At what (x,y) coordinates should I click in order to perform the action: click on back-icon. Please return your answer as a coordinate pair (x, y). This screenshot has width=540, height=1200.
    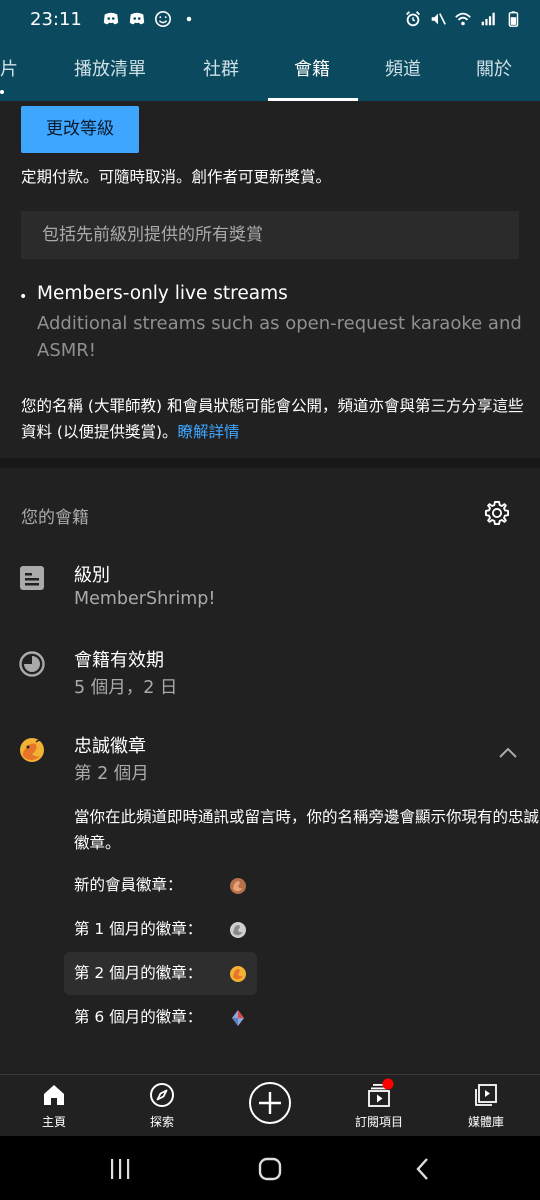
    Looking at the image, I should click on (423, 1169).